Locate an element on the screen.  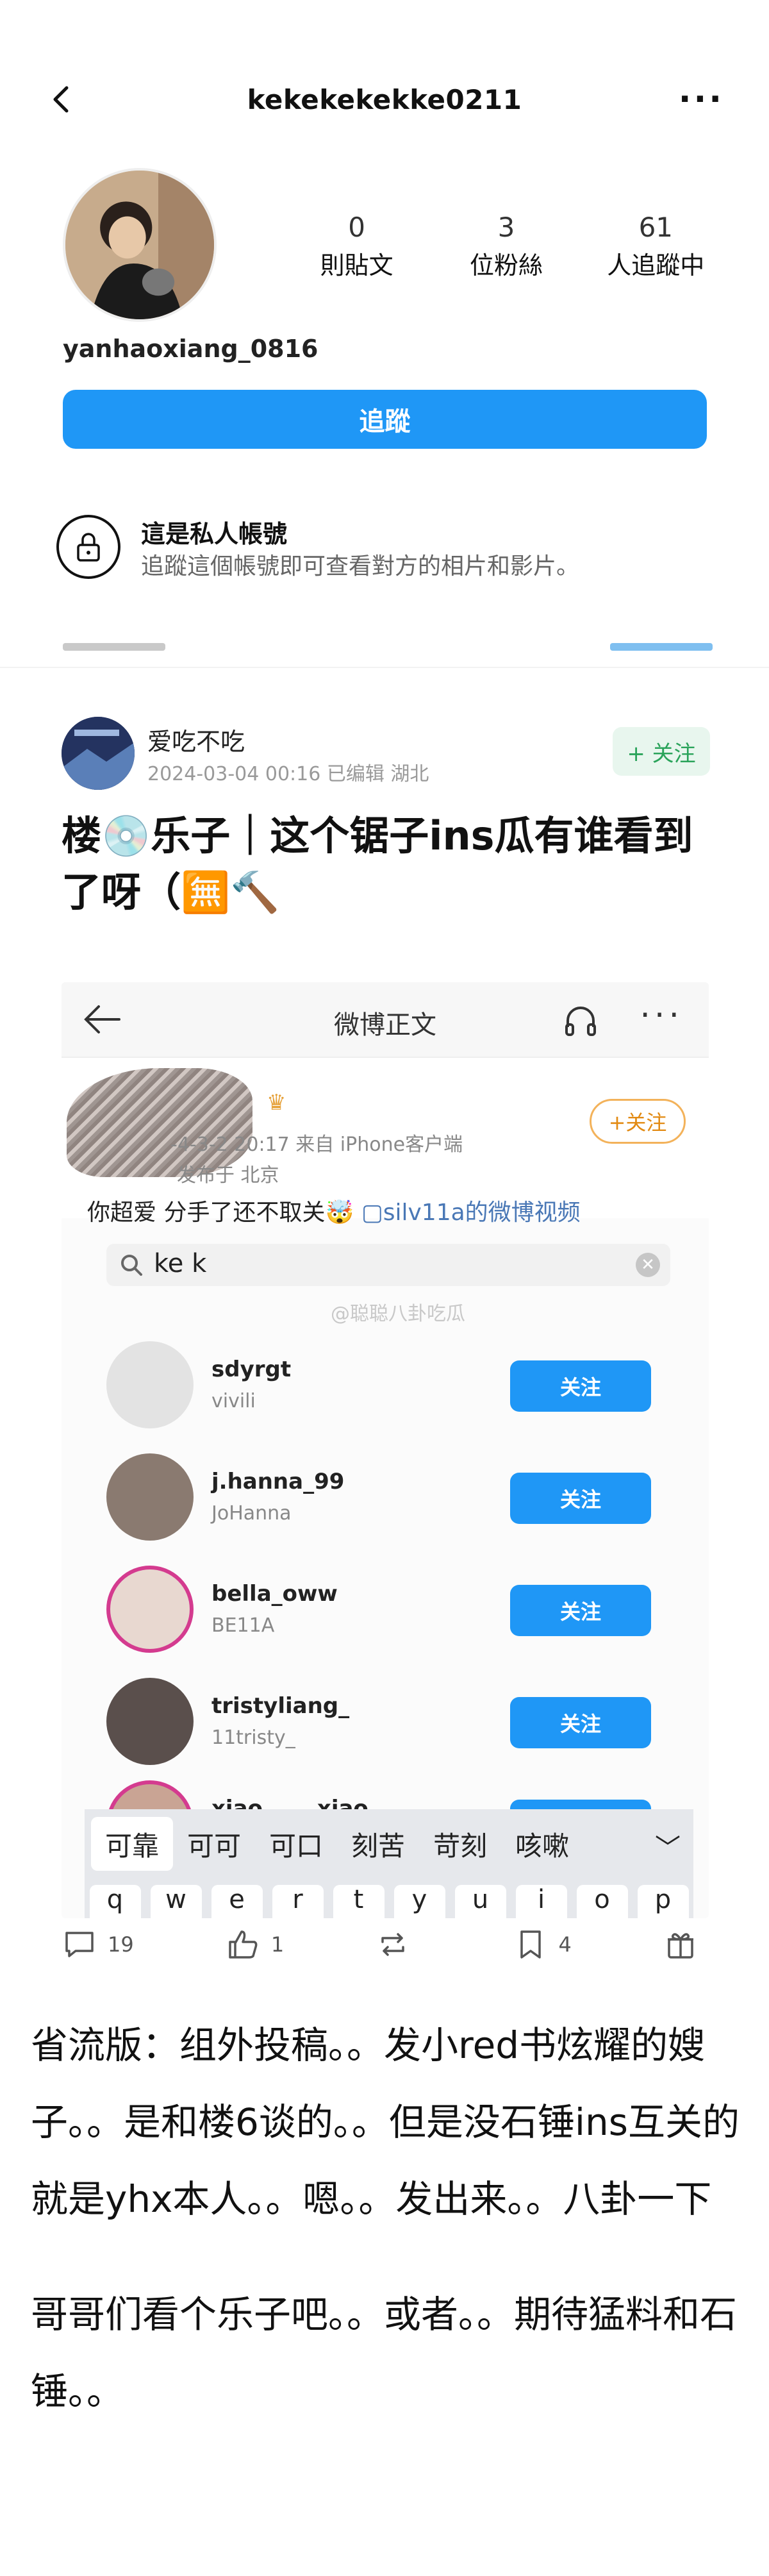
weibo-caption-text: 你超爱 分手了还不取关🤯 is located at coordinates (224, 1213).